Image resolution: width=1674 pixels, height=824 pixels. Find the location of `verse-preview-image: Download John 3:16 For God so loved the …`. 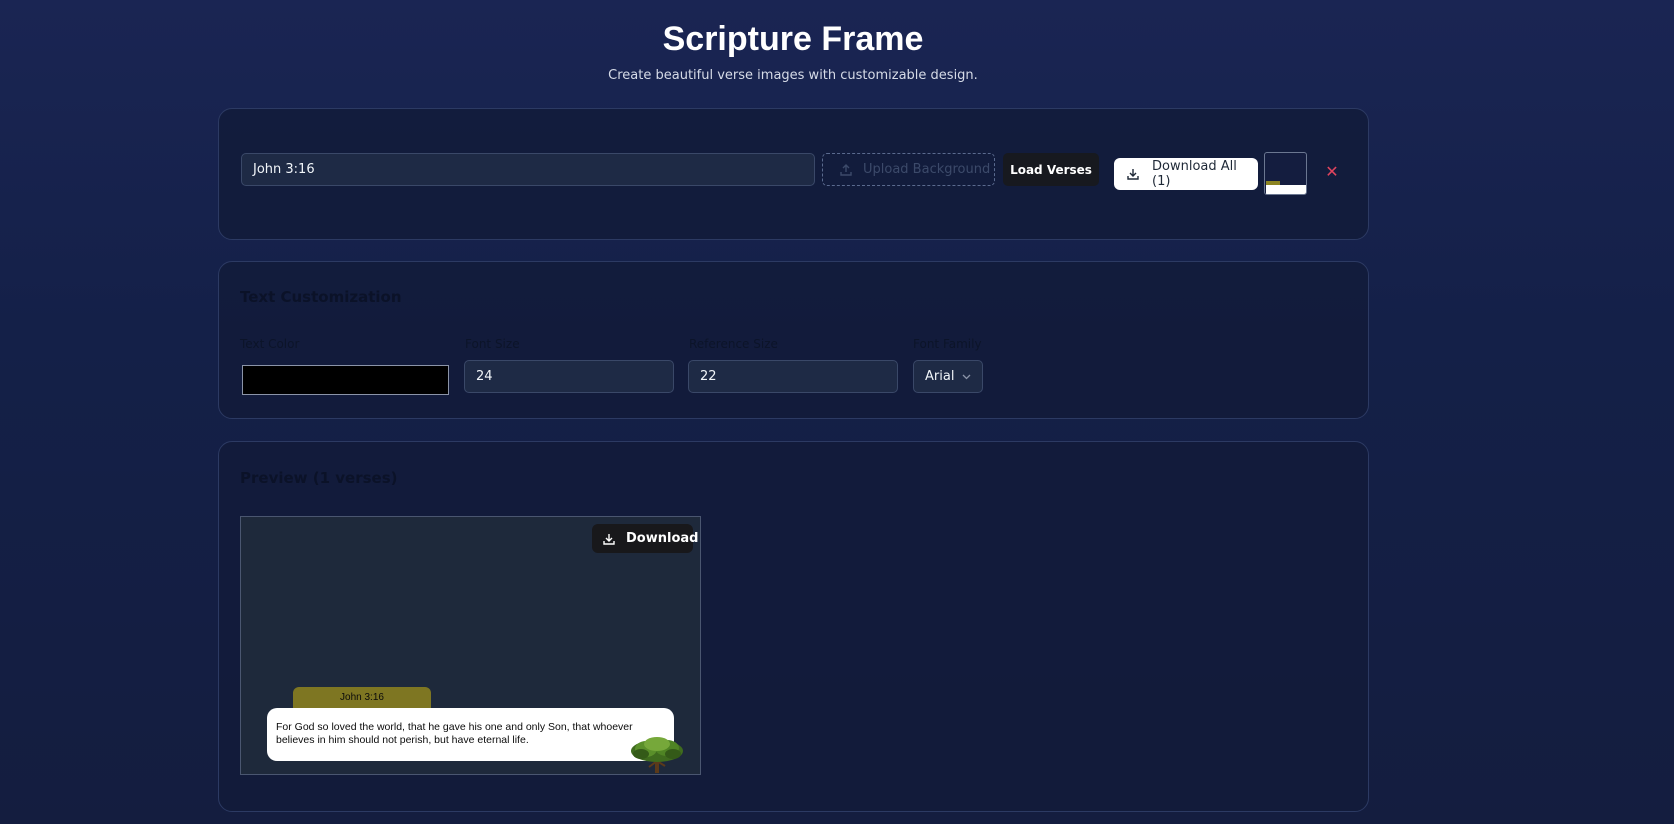

verse-preview-image: Download John 3:16 For God so loved the … is located at coordinates (470, 645).